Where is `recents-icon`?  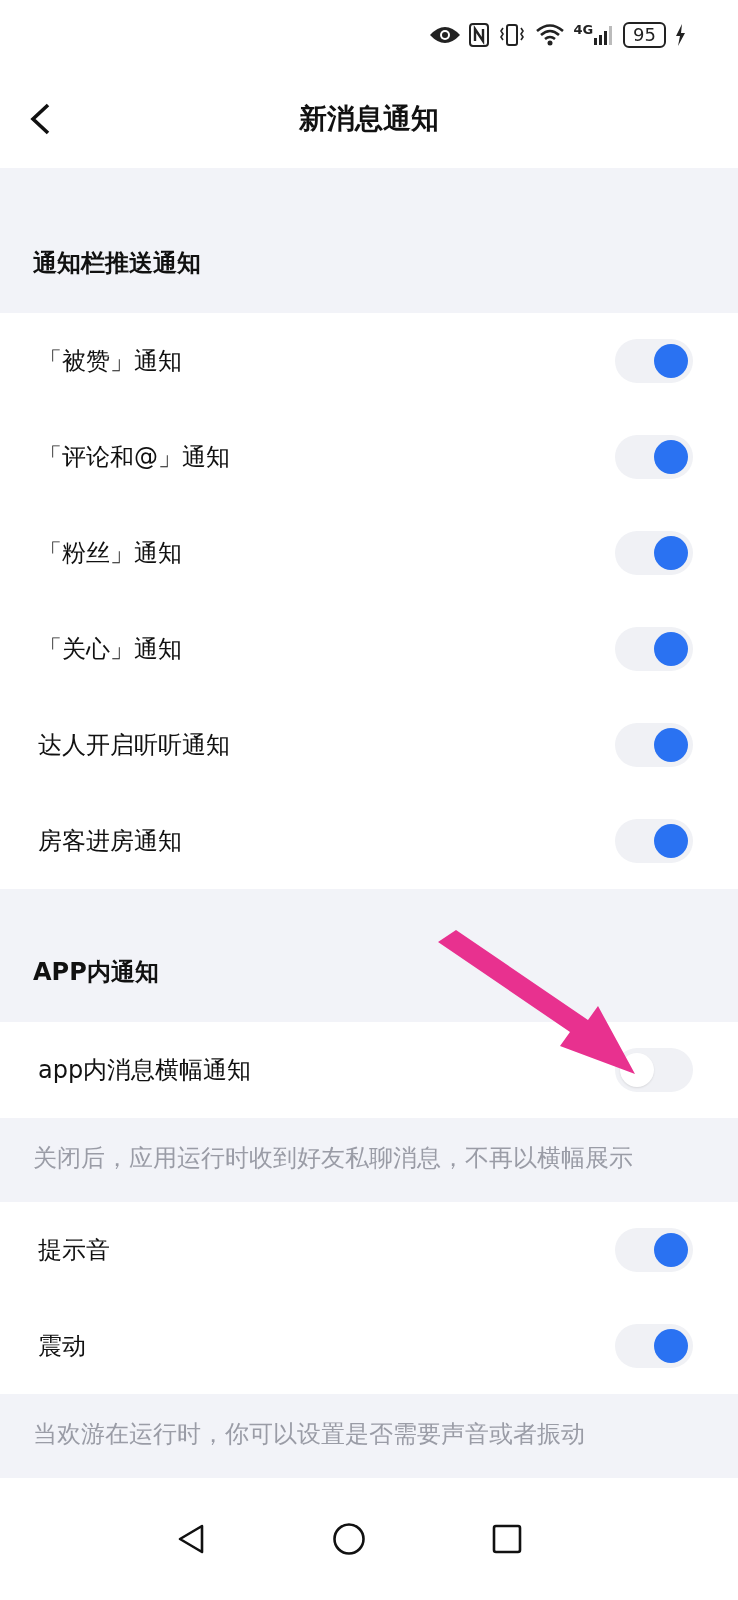
recents-icon is located at coordinates (507, 1539).